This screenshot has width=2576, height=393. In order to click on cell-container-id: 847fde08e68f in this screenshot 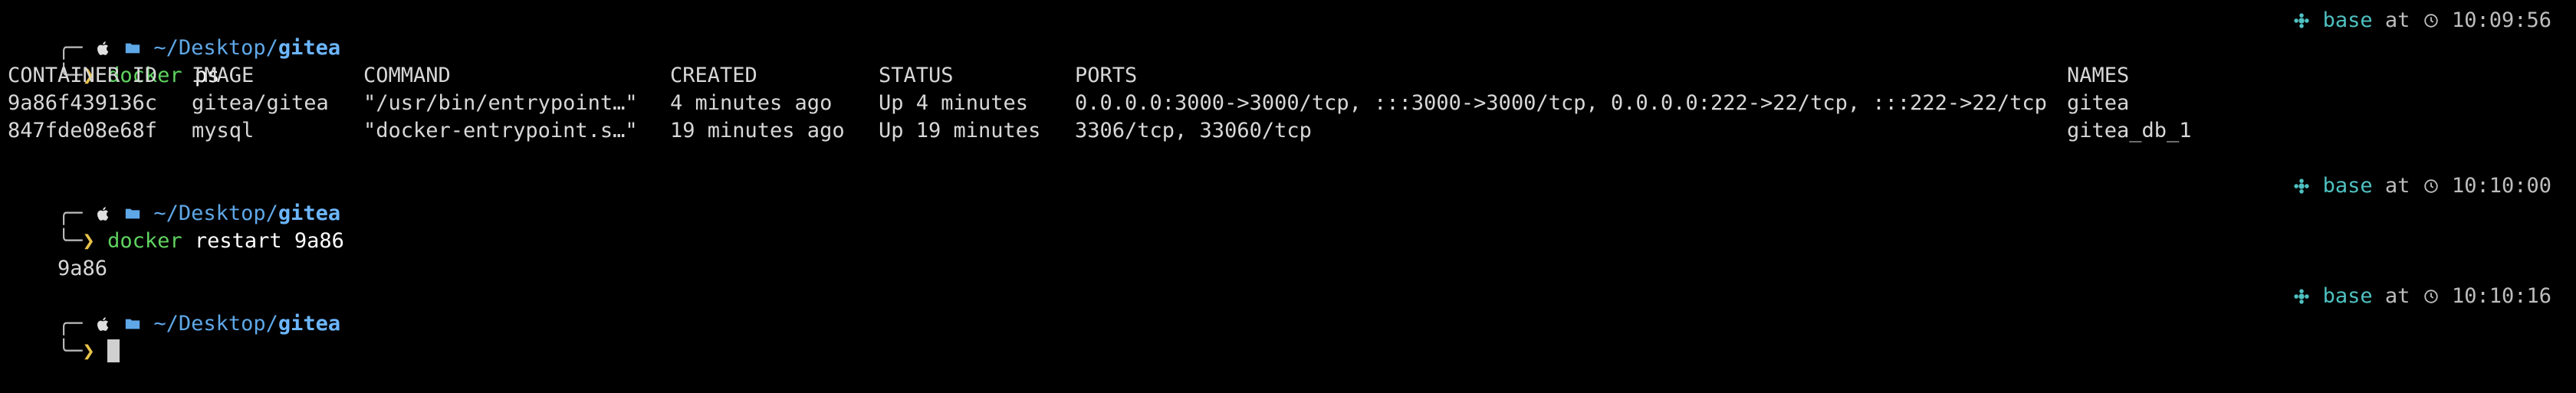, I will do `click(83, 130)`.